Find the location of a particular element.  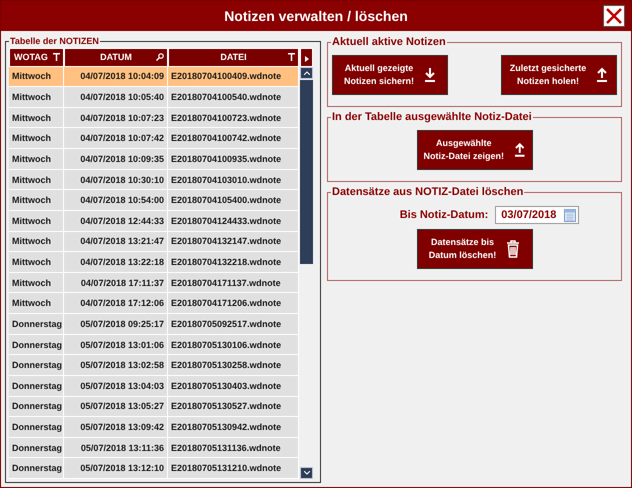

action-button: Aktuell gezeigte Notizen sichern! is located at coordinates (390, 75).